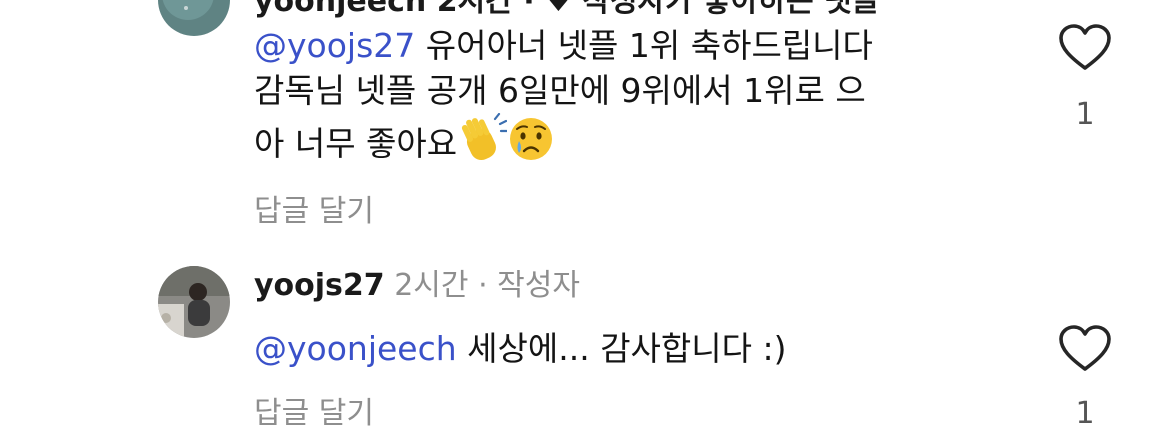 Image resolution: width=1170 pixels, height=441 pixels. I want to click on avatar-yoonjeech, so click(194, 18).